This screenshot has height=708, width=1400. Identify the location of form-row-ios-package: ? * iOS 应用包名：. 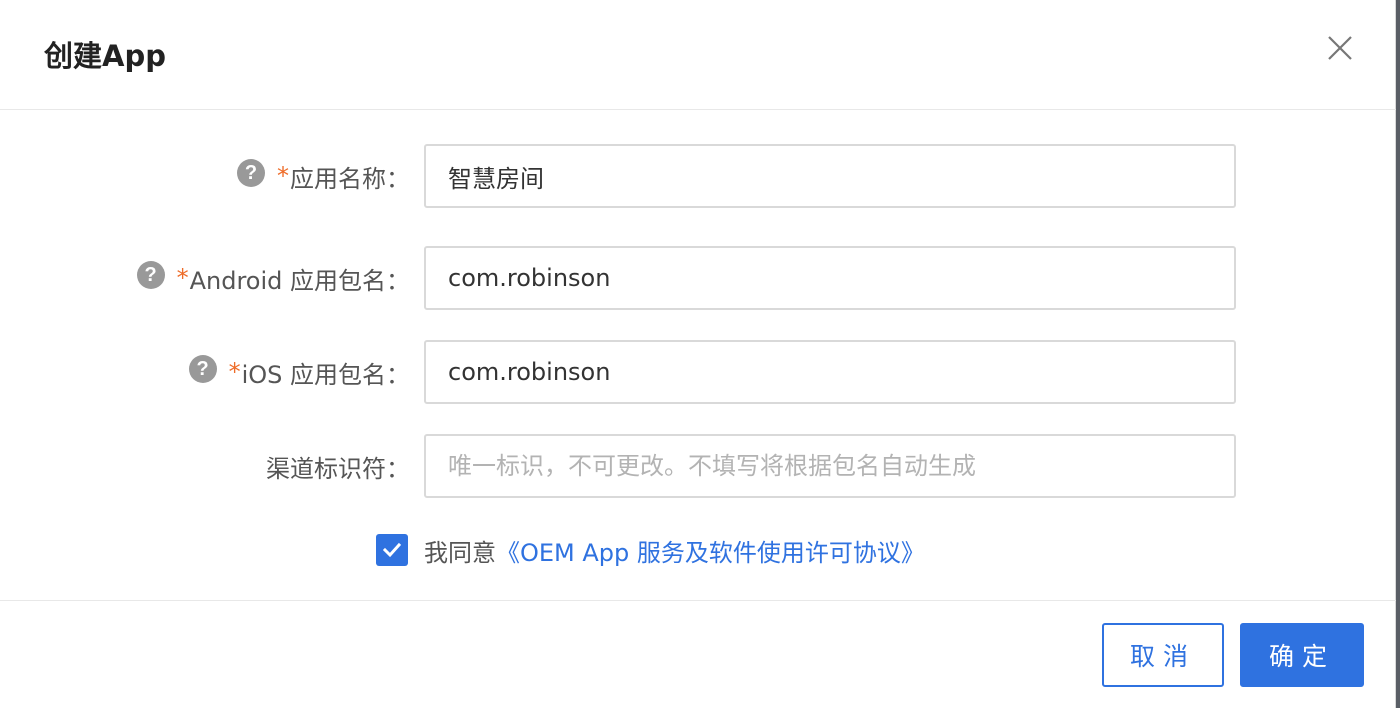
(698, 372).